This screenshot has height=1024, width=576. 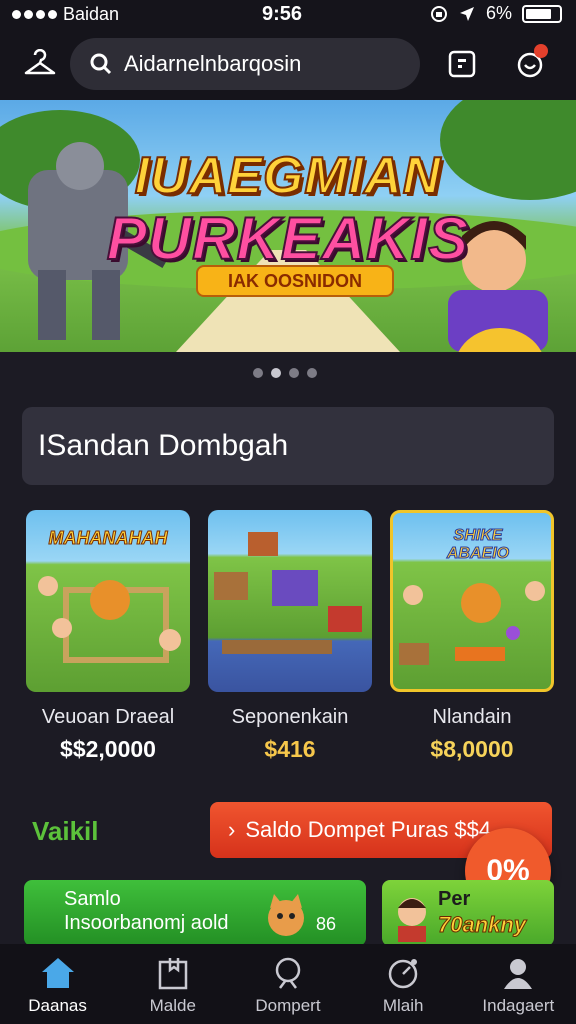 I want to click on nav-item-indagaert: Indagaert, so click(x=518, y=984).